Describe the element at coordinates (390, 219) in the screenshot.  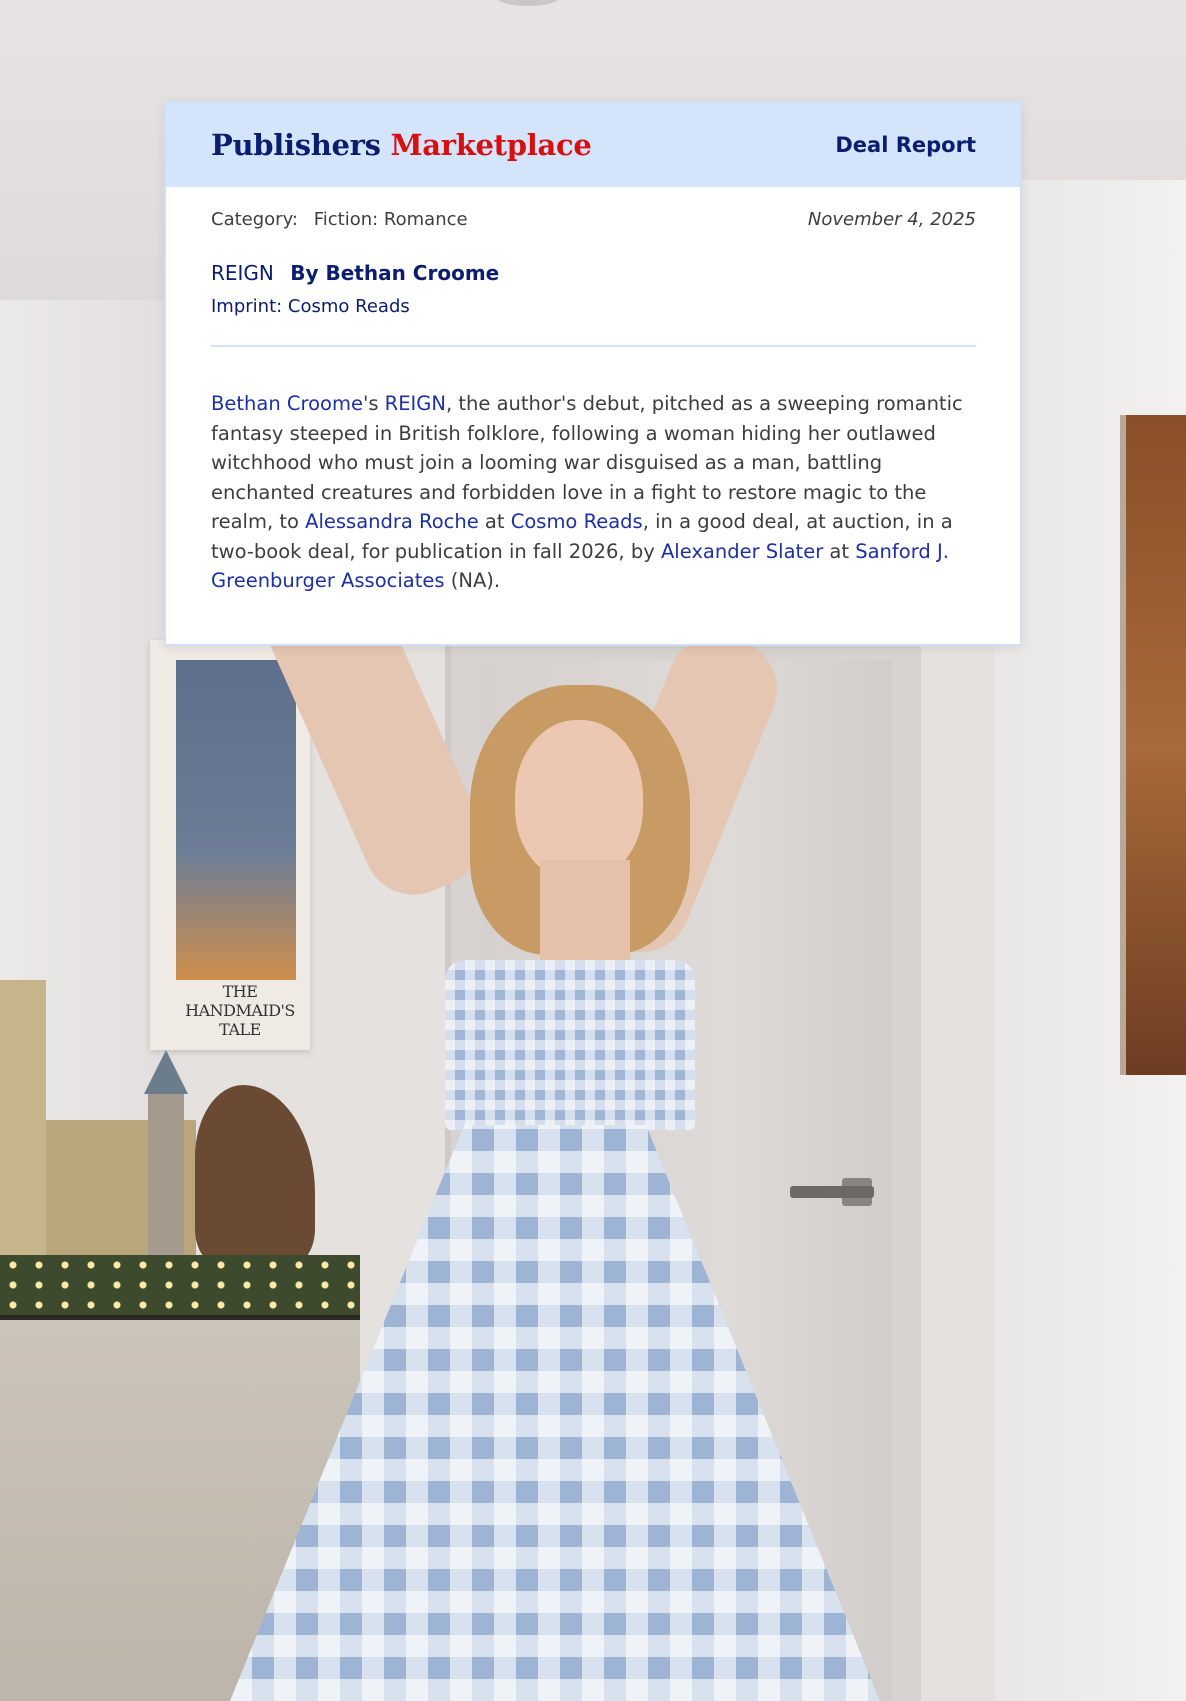
I see `category-value: Fiction: Romance` at that location.